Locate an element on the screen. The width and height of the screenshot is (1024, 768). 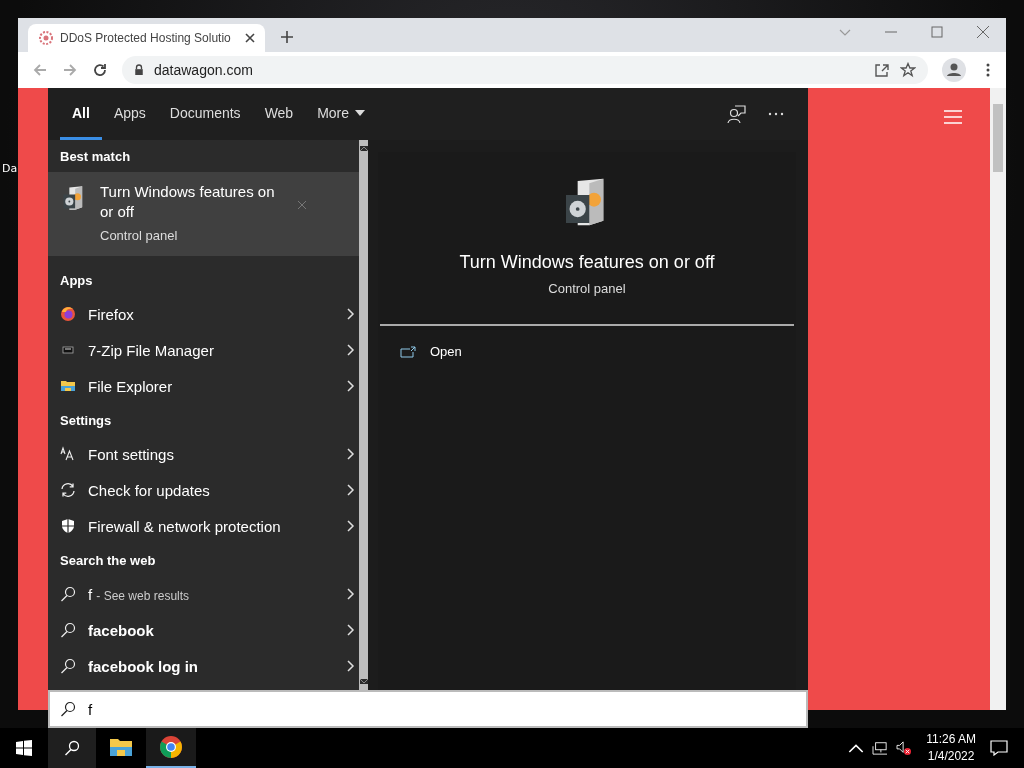
result-item: Firewall & network protection is located at coordinates (203, 526).